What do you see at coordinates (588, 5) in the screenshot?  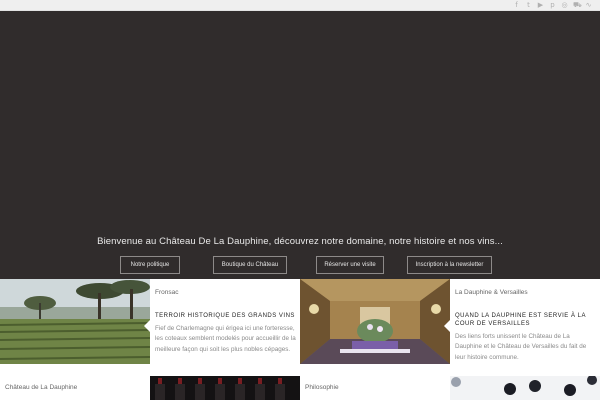 I see `rss-icon: ∿` at bounding box center [588, 5].